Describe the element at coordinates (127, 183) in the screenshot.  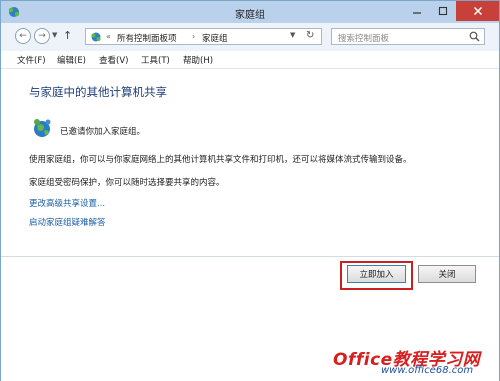
I see `password-note: 家庭组受密码保护，你可以随时选择要共享的内容。` at that location.